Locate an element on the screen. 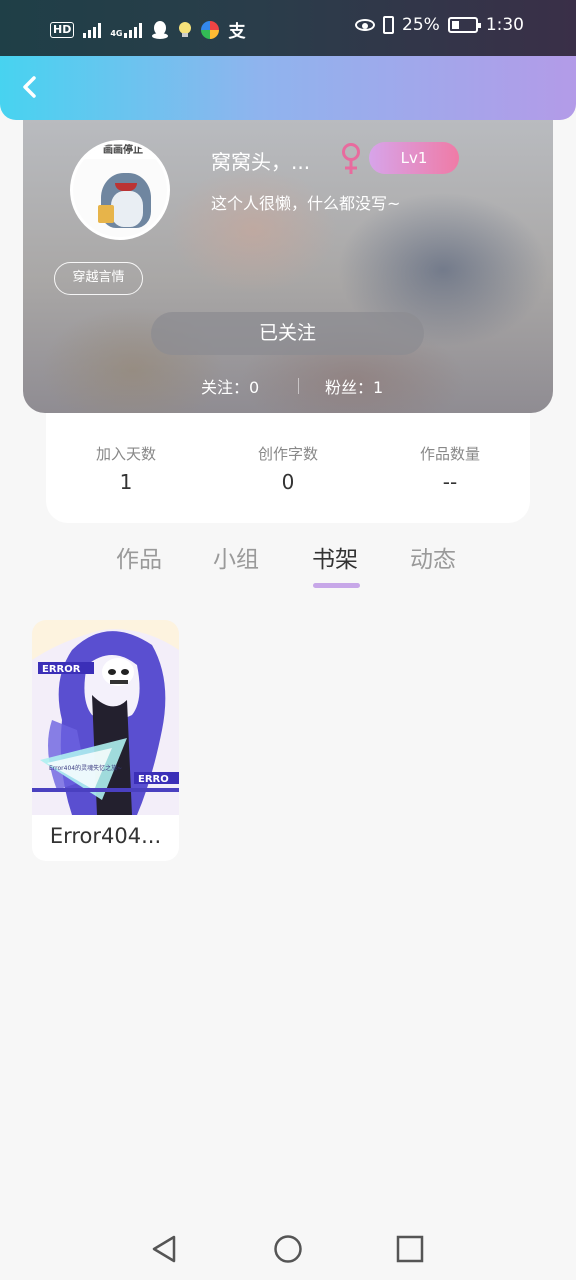 The image size is (576, 1280). qq-icon is located at coordinates (160, 29).